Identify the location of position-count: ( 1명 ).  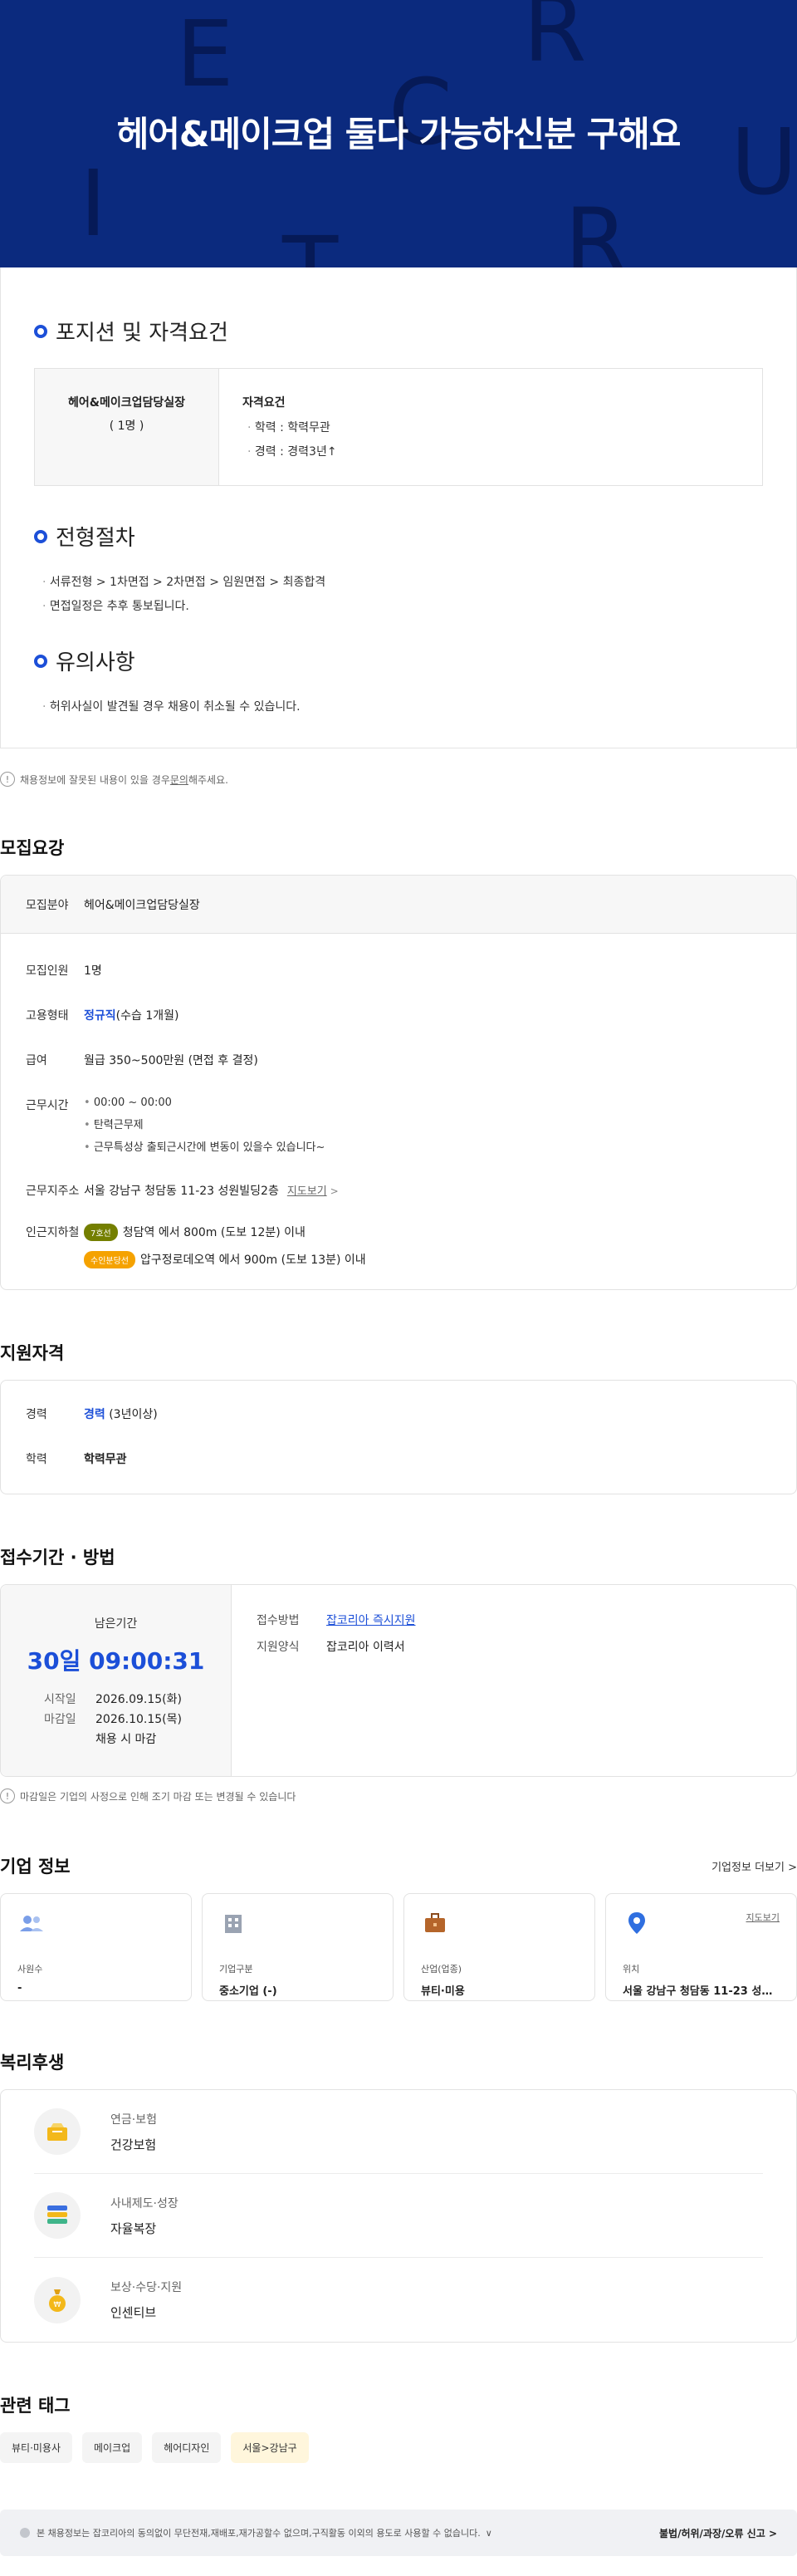
(126, 426).